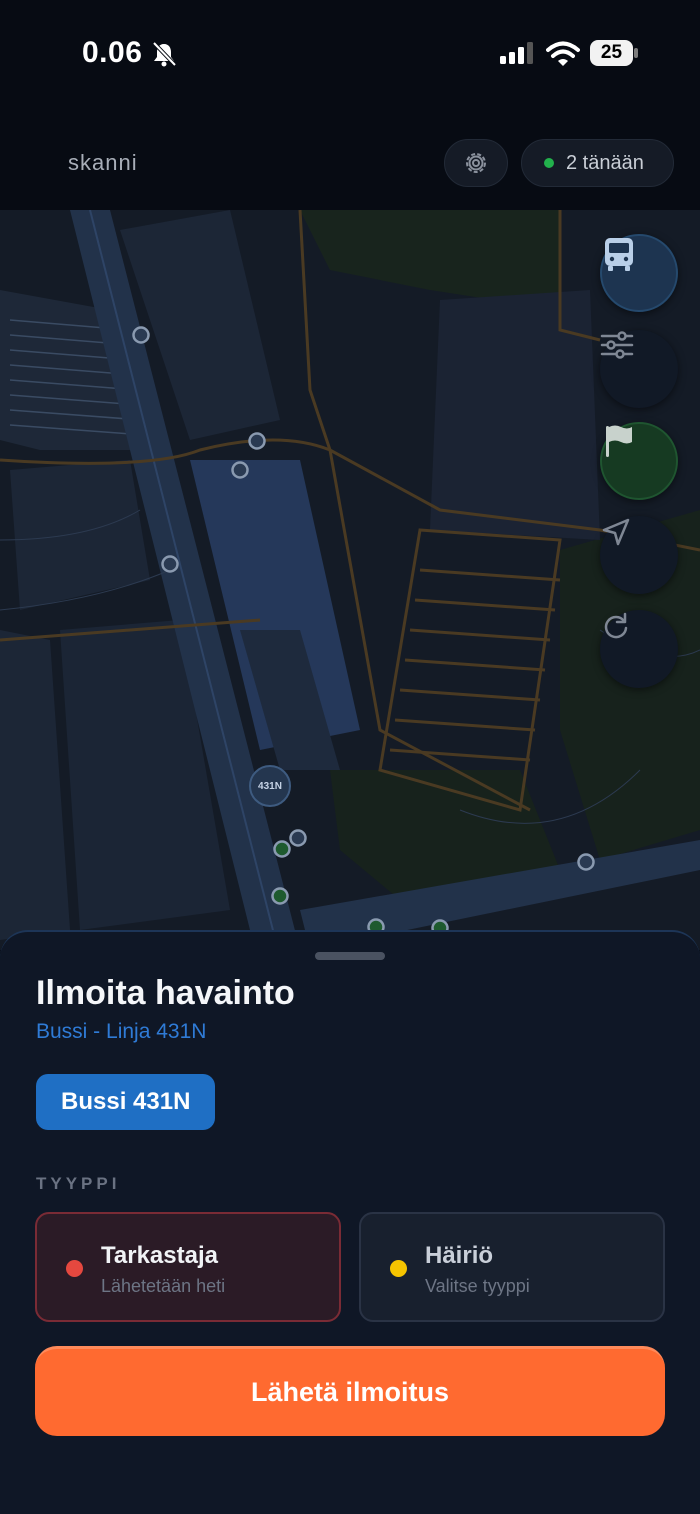  Describe the element at coordinates (619, 441) in the screenshot. I see `flag-icon` at that location.